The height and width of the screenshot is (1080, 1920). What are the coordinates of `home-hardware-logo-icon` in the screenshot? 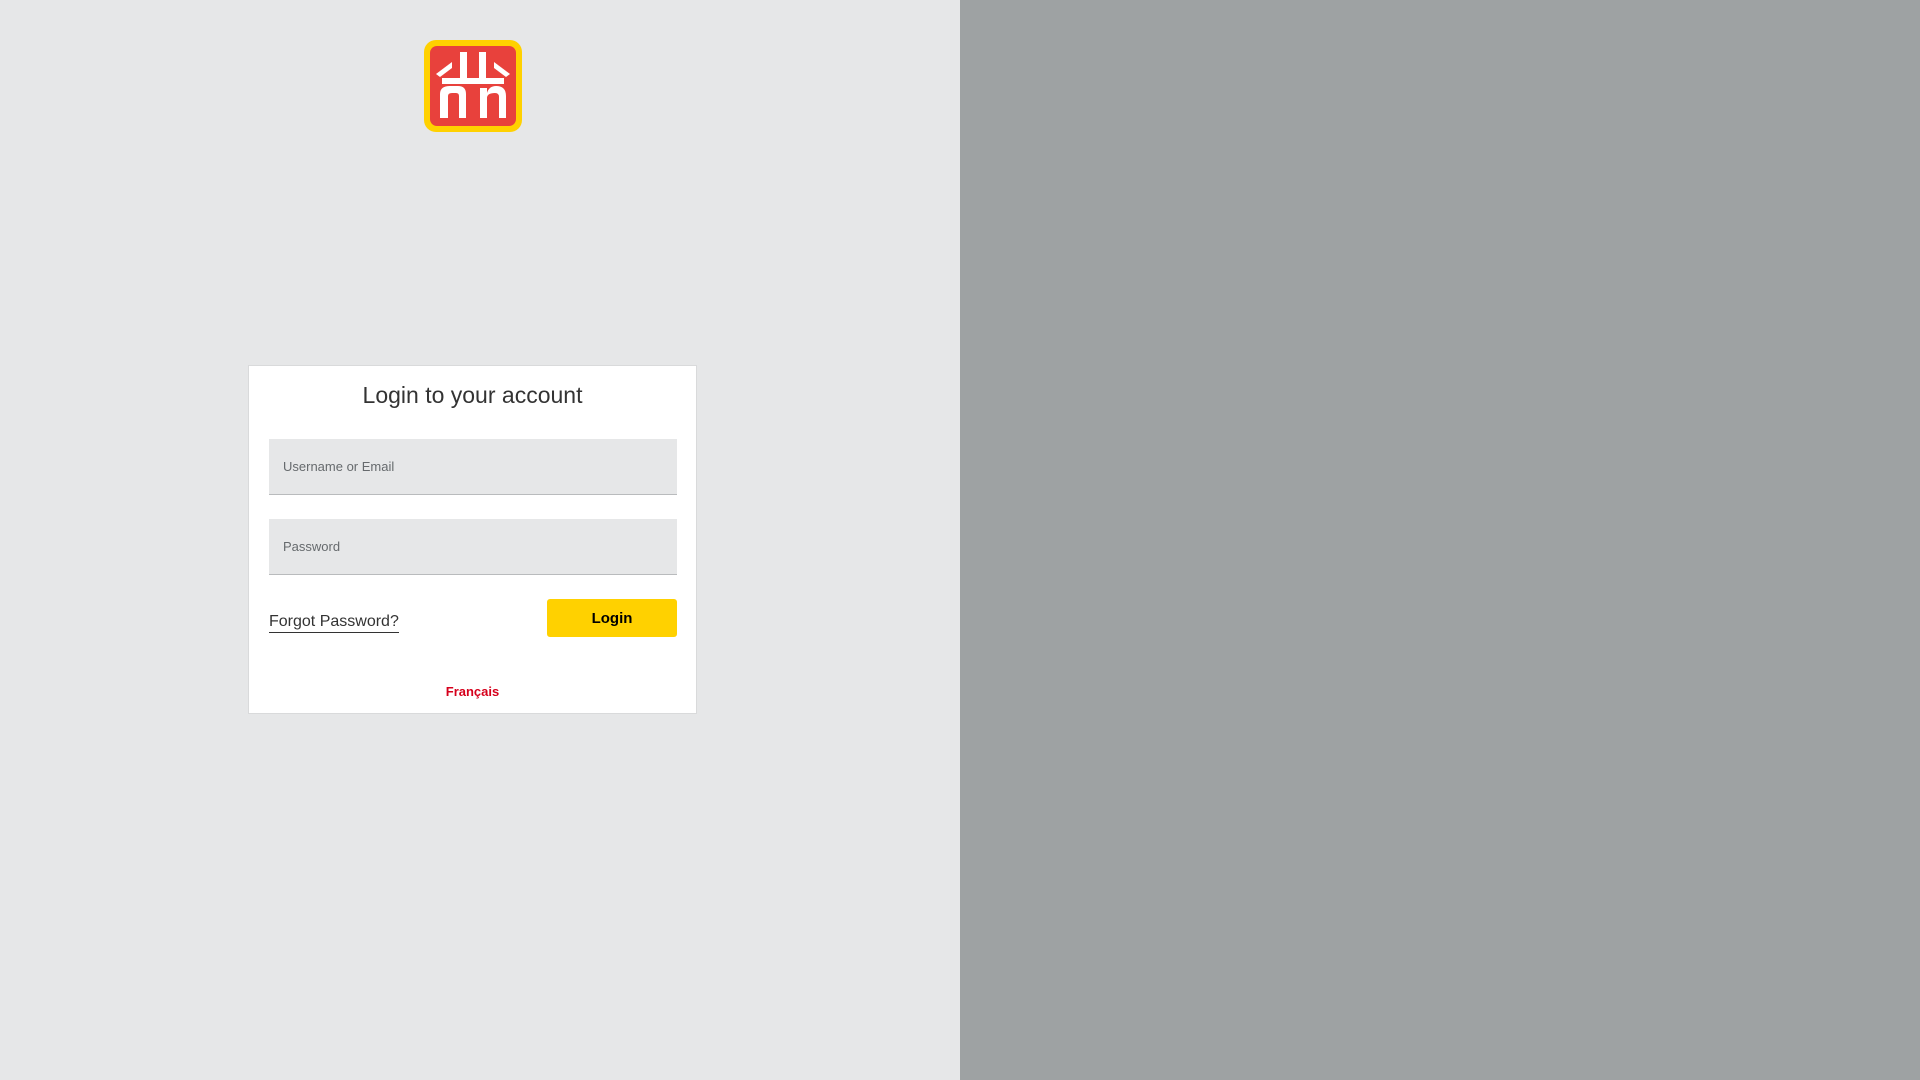 It's located at (473, 86).